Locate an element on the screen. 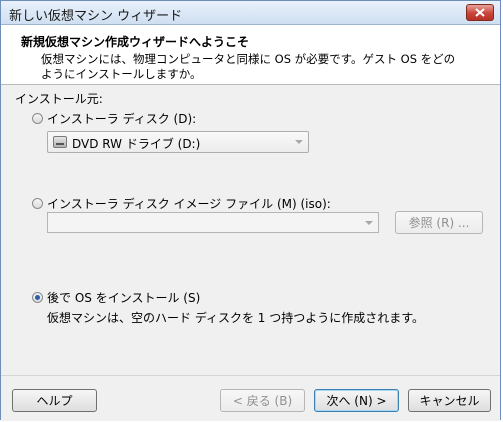 Image resolution: width=503 pixels, height=422 pixels. cancel-button: キャンセル is located at coordinates (449, 400).